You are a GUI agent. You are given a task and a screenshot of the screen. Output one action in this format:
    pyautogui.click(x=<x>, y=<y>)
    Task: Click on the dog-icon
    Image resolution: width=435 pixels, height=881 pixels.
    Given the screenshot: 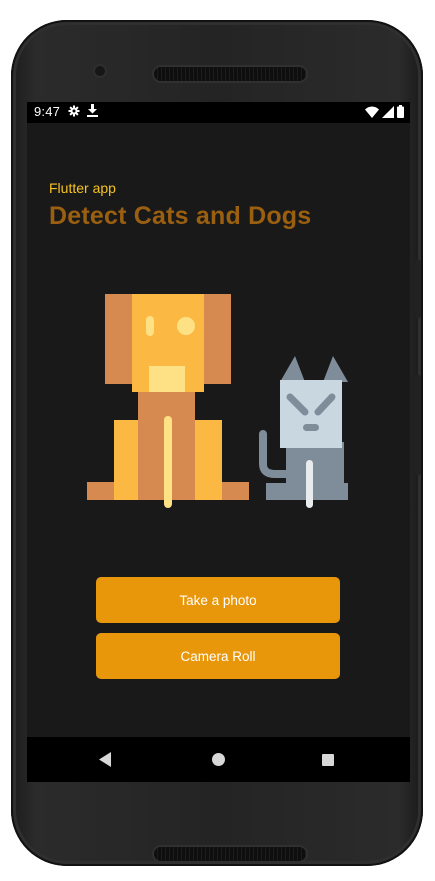 What is the action you would take?
    pyautogui.click(x=168, y=401)
    